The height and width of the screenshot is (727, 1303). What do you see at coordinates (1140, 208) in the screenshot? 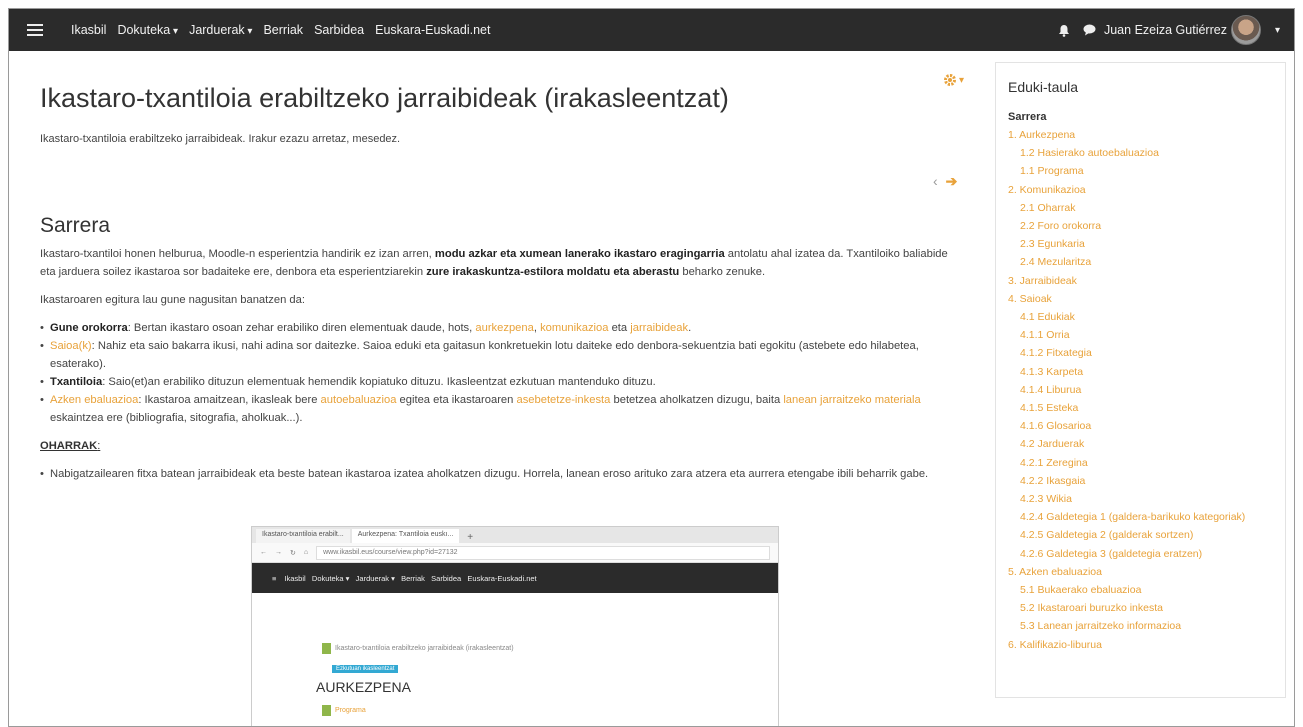
I see `toc-item: 2.1 Oharrak` at bounding box center [1140, 208].